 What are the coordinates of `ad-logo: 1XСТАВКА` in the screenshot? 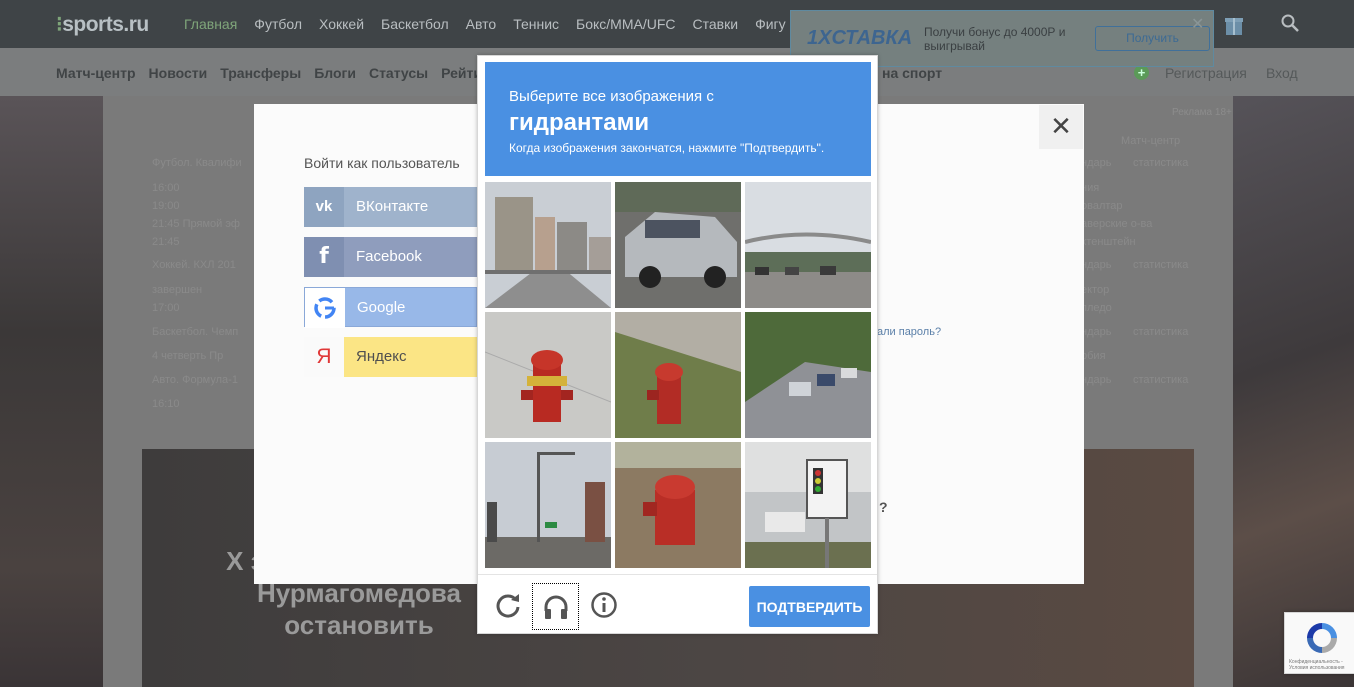 It's located at (860, 38).